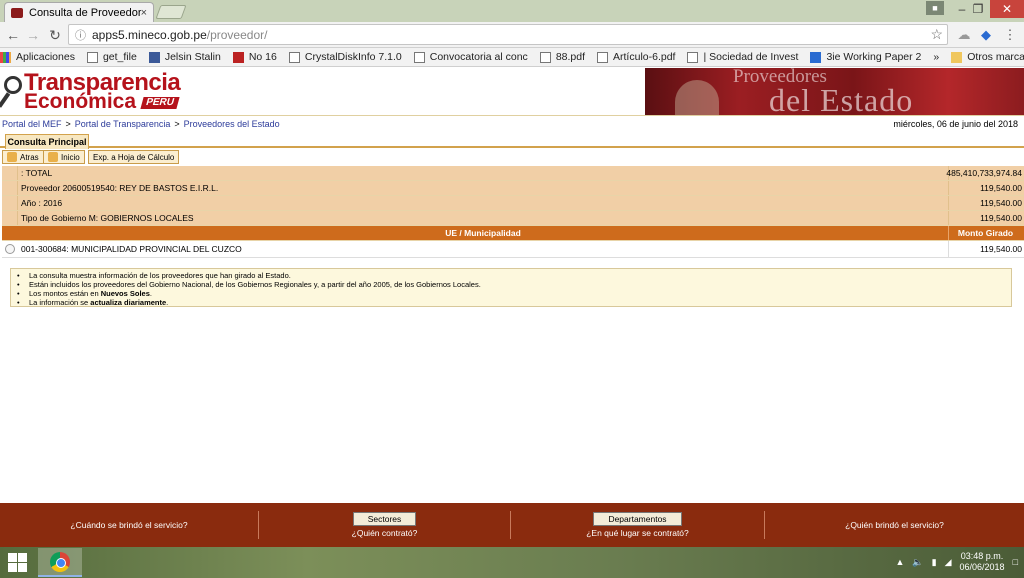 The image size is (1024, 578). What do you see at coordinates (986, 233) in the screenshot?
I see `column-header-monto: Monto Girado` at bounding box center [986, 233].